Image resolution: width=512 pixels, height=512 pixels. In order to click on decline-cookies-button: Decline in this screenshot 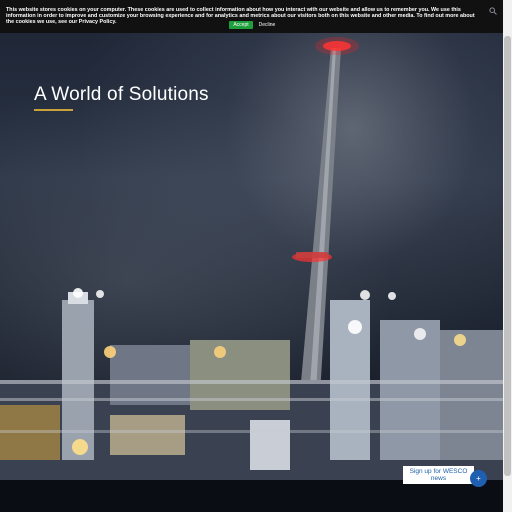, I will do `click(267, 25)`.